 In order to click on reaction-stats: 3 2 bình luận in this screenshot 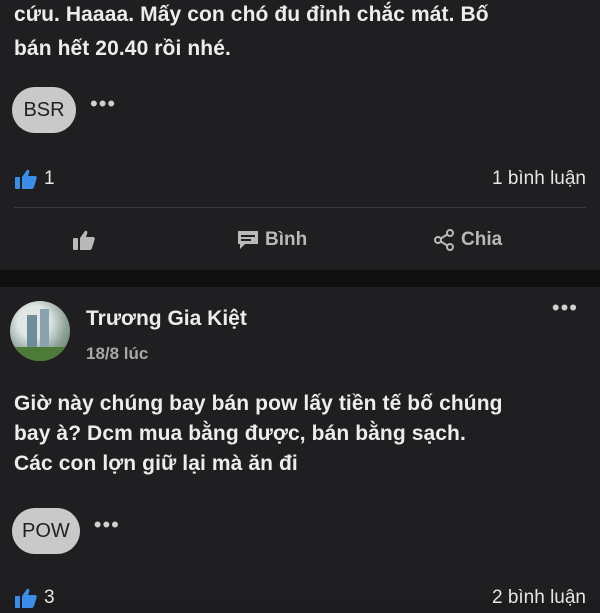, I will do `click(300, 598)`.